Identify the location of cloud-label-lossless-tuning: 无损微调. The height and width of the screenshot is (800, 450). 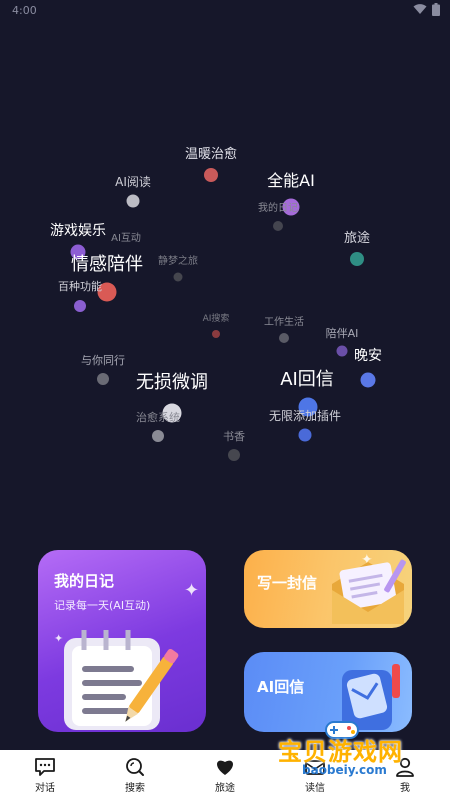
(172, 383).